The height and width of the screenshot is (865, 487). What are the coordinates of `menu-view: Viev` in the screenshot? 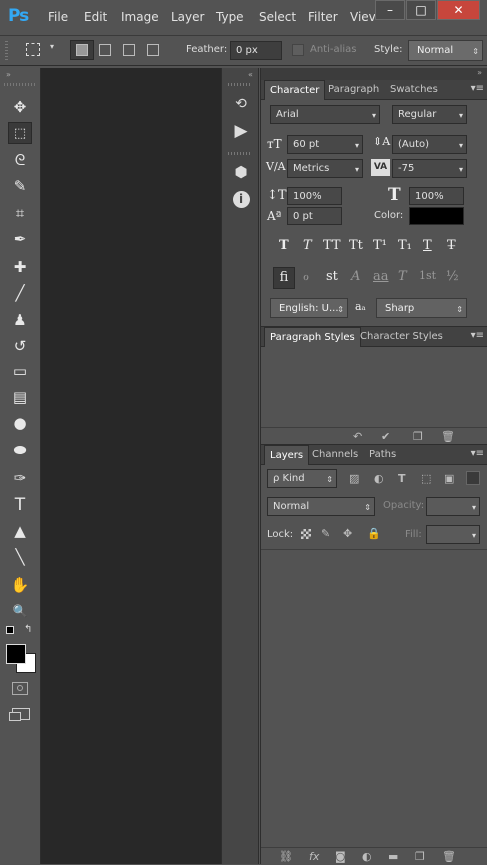 It's located at (363, 17).